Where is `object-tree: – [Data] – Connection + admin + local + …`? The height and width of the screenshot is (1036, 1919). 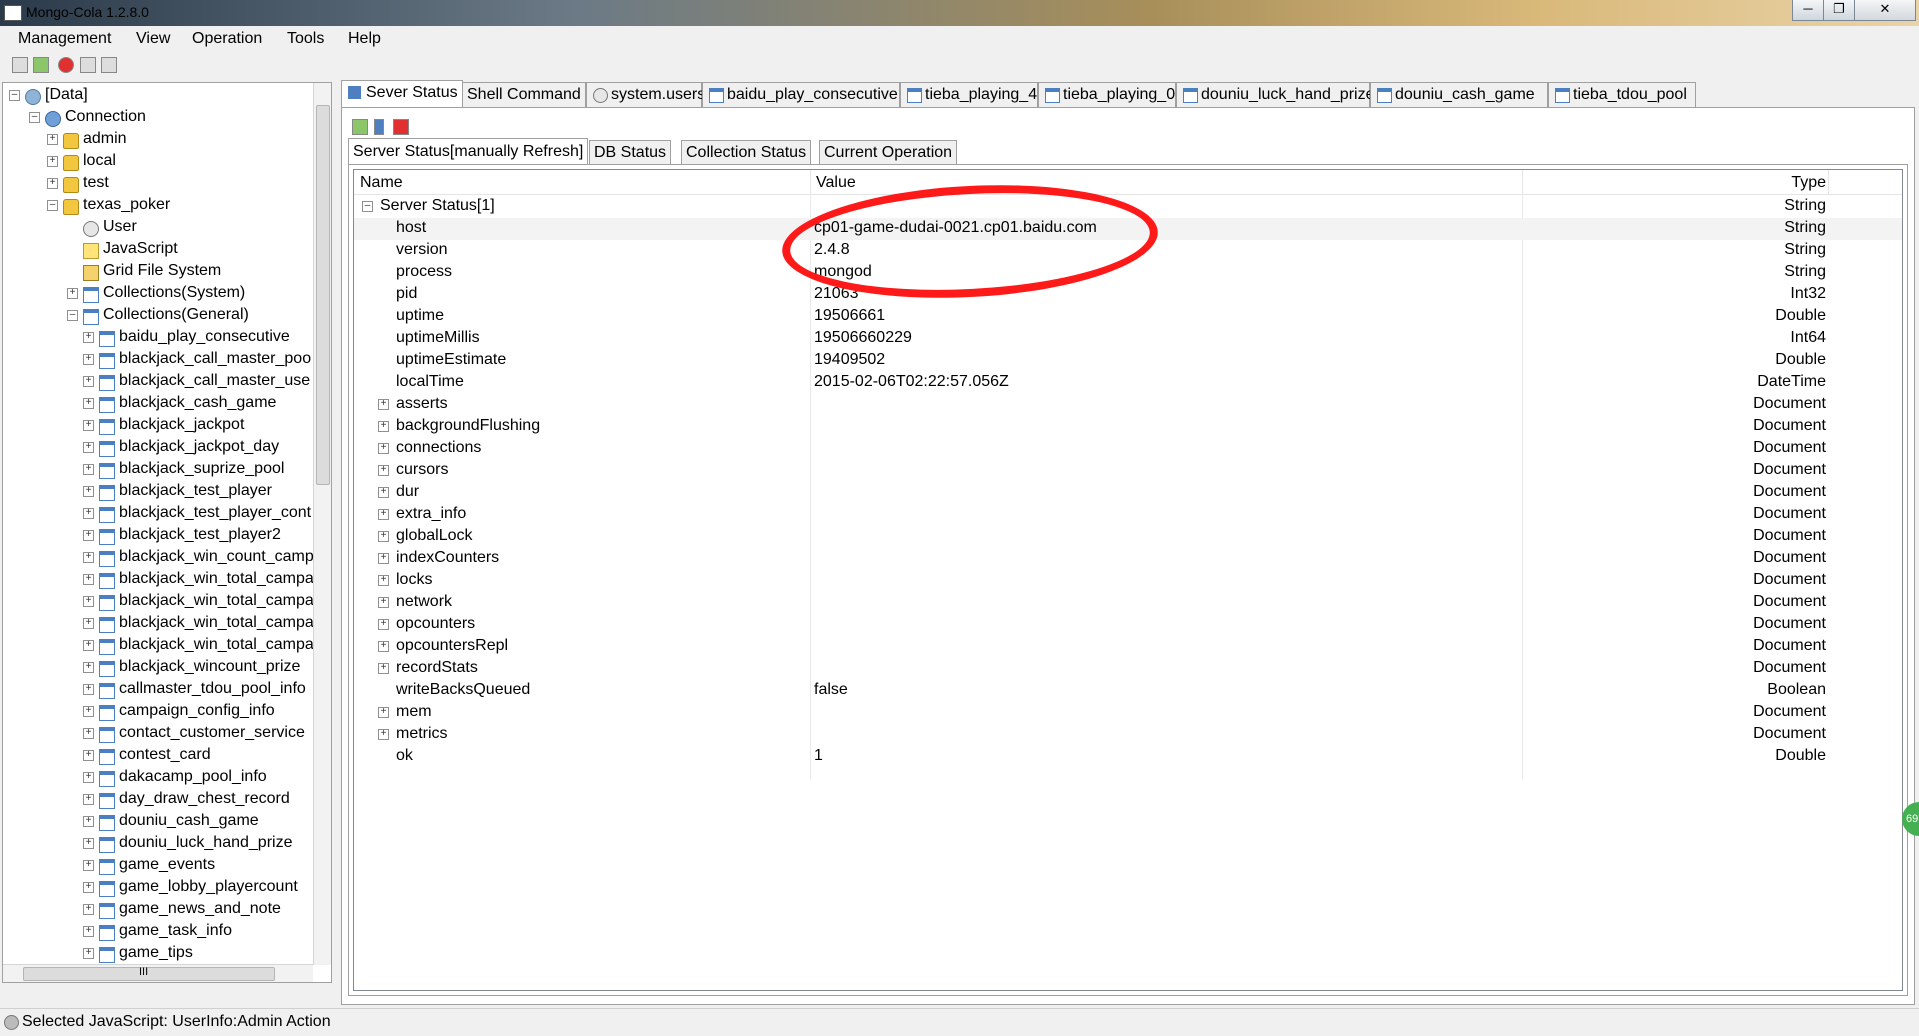 object-tree: – [Data] – Connection + admin + local + … is located at coordinates (167, 532).